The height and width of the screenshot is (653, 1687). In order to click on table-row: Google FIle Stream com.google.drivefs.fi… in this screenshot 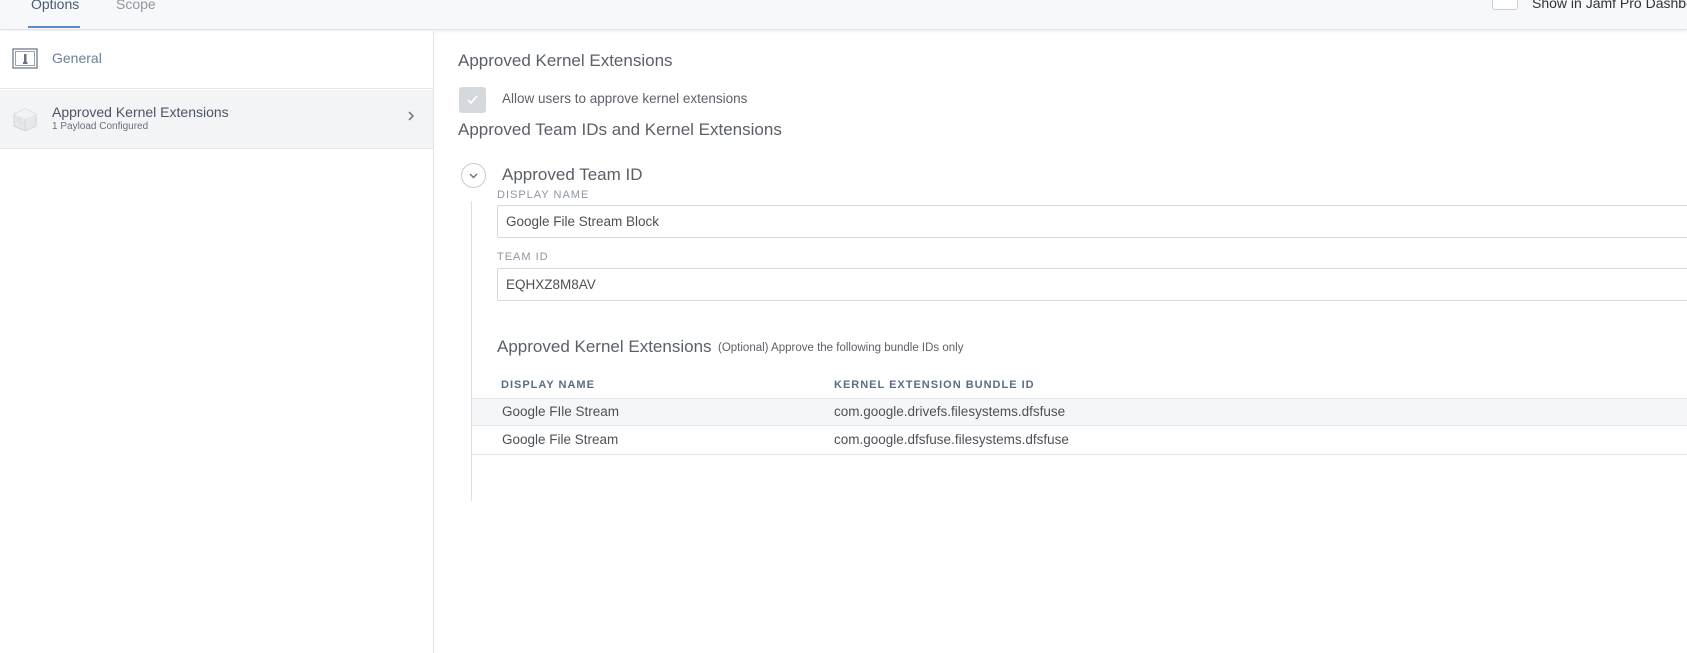, I will do `click(1079, 412)`.